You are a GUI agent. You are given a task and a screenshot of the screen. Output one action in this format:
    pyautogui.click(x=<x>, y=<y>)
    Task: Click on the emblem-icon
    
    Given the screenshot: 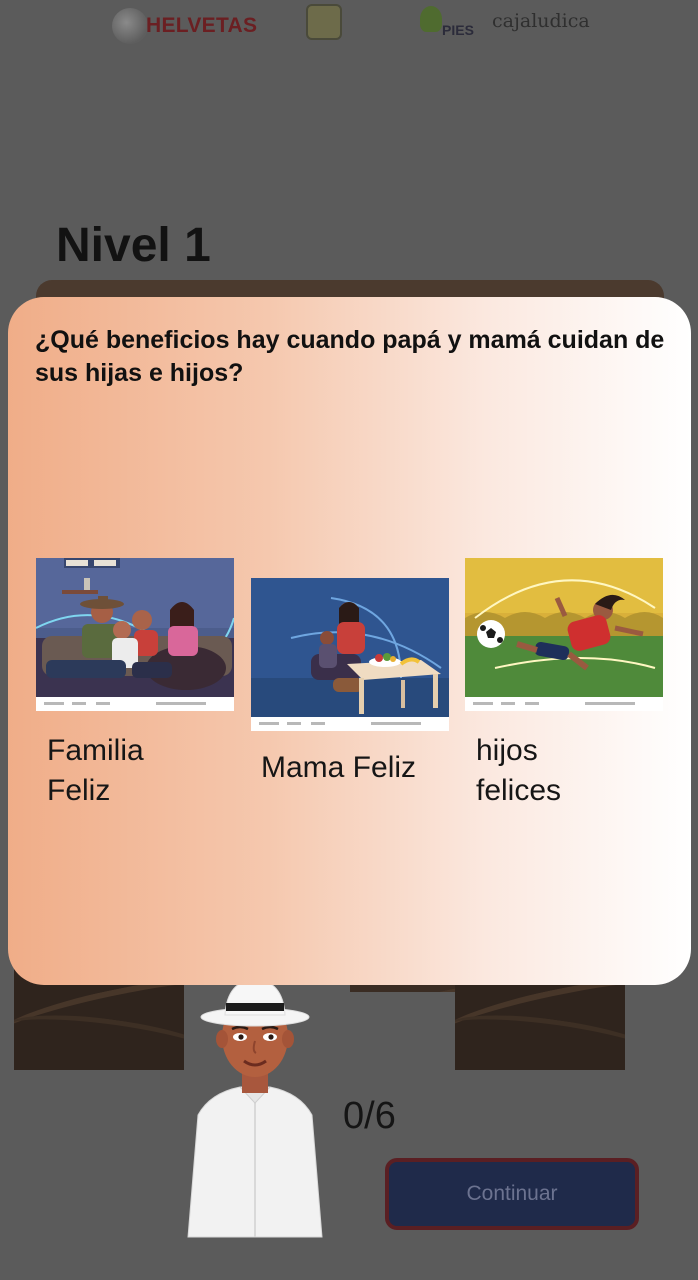 What is the action you would take?
    pyautogui.click(x=324, y=22)
    